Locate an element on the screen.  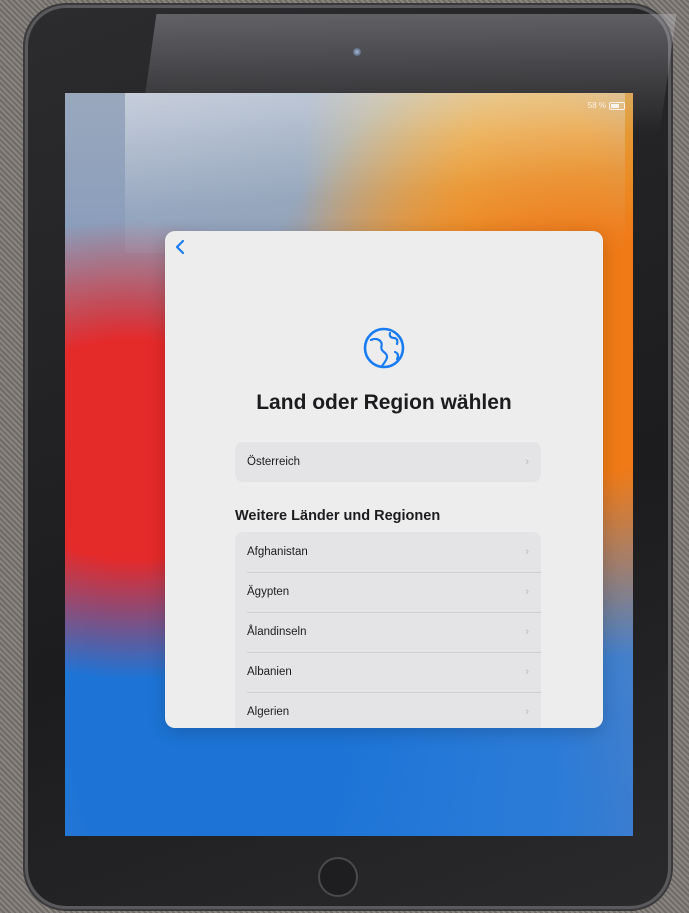
list-item-oesterreich: Österreich › is located at coordinates (388, 462).